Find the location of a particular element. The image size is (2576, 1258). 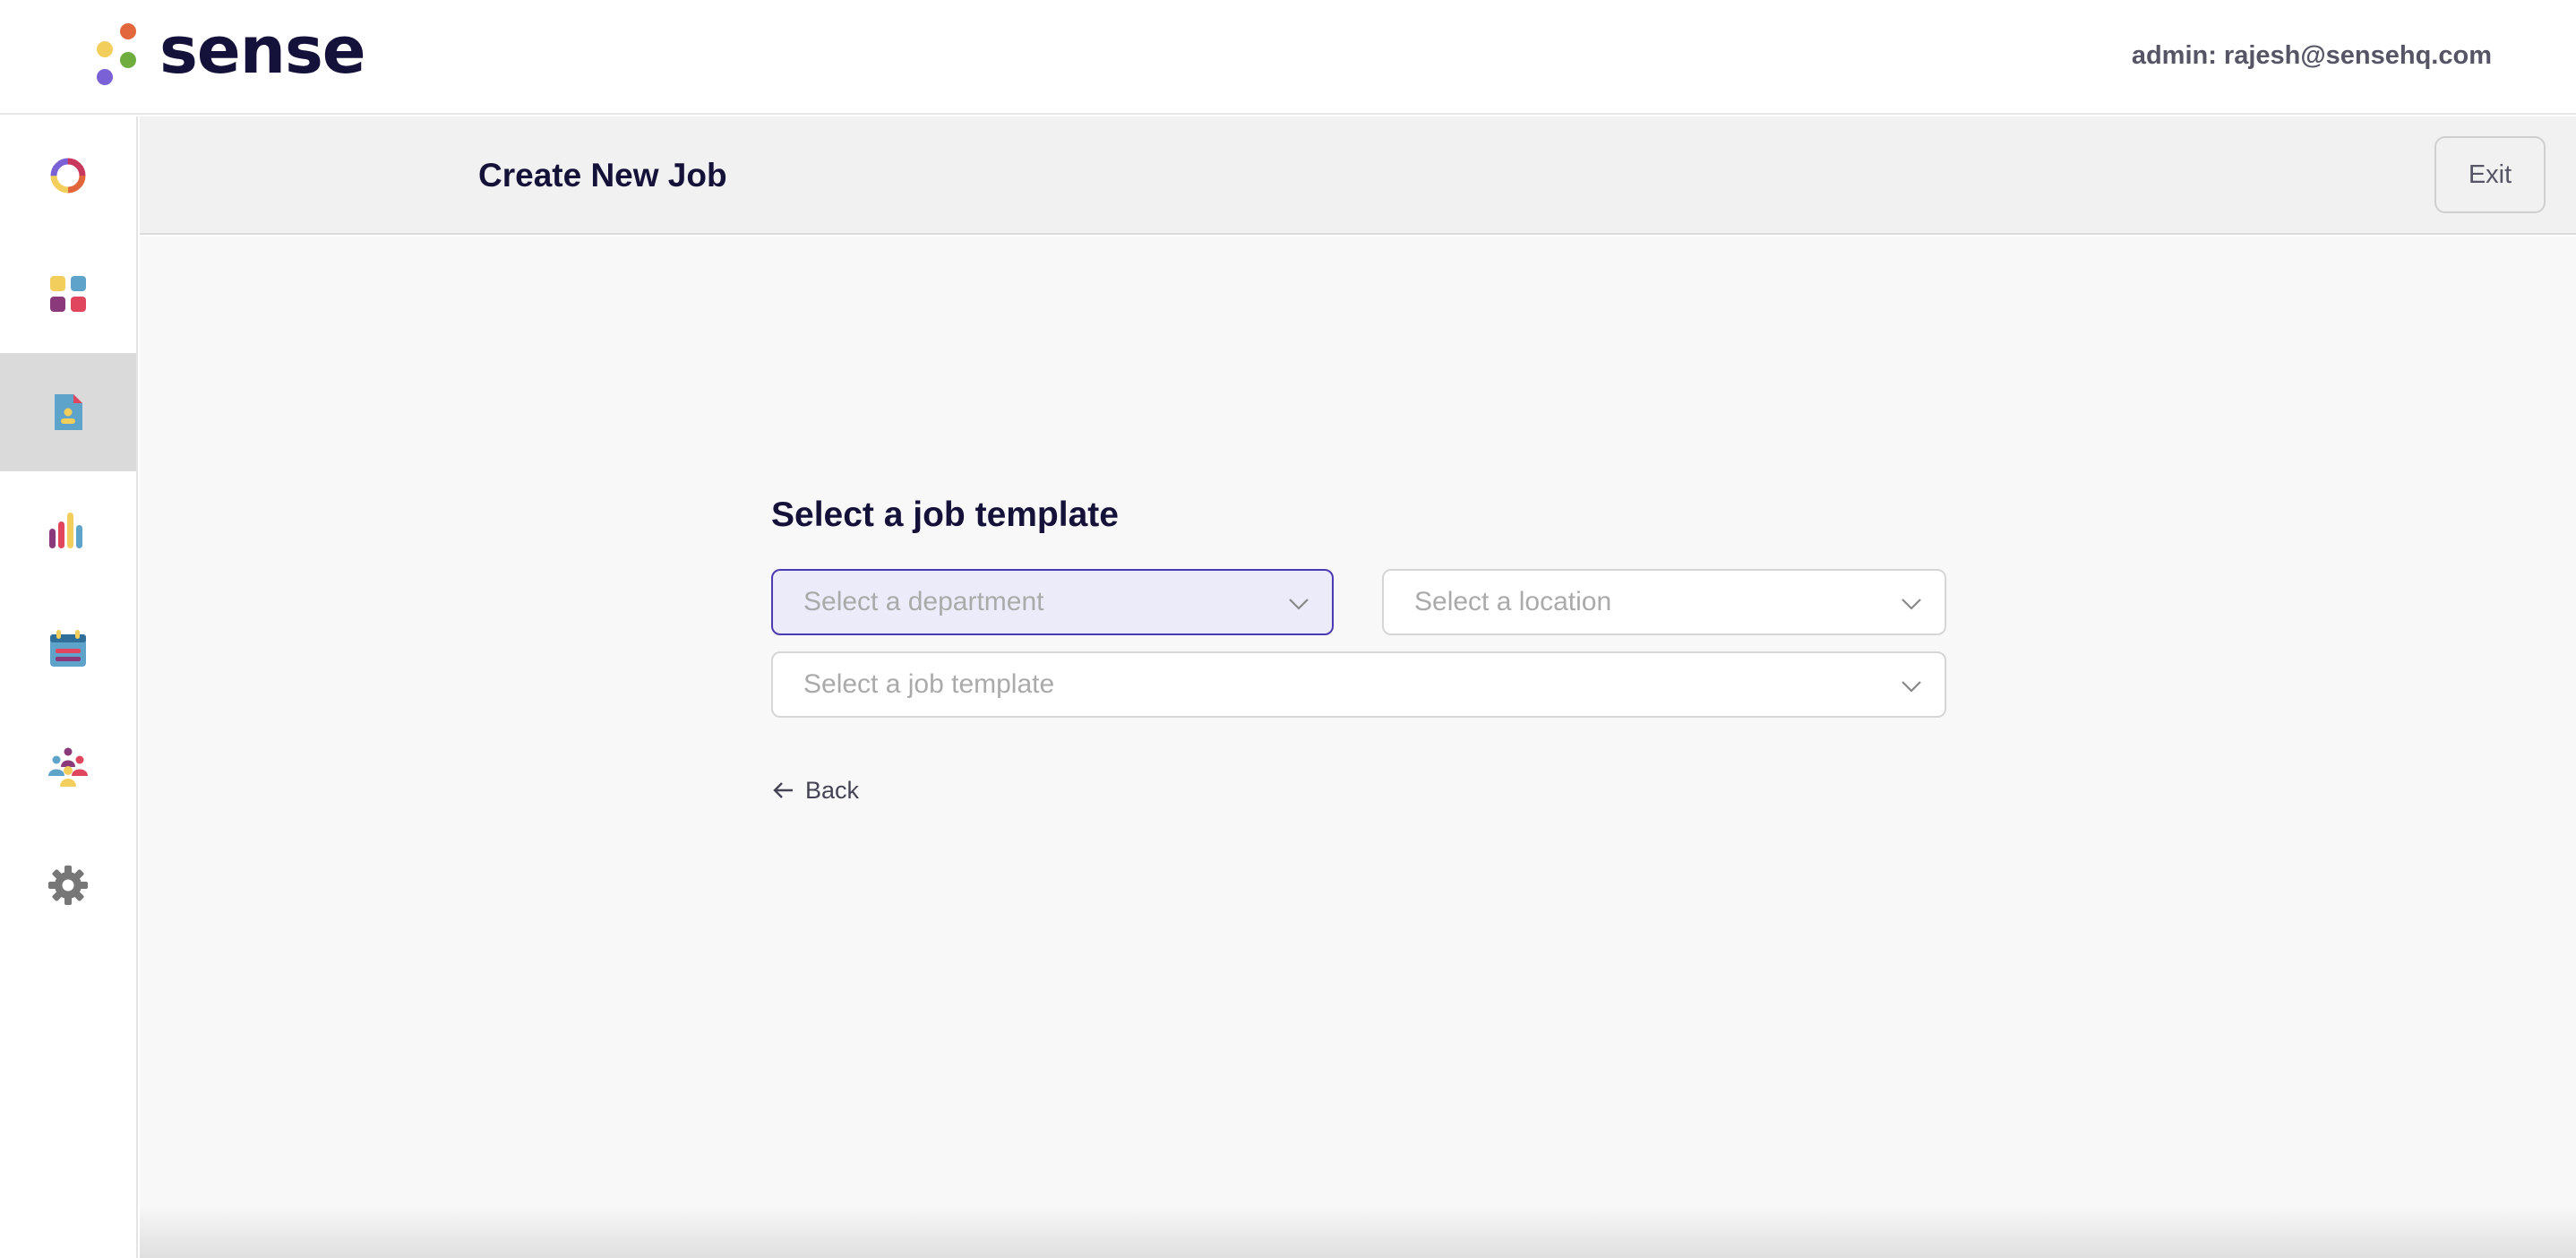

page-title: Create New Job is located at coordinates (602, 175).